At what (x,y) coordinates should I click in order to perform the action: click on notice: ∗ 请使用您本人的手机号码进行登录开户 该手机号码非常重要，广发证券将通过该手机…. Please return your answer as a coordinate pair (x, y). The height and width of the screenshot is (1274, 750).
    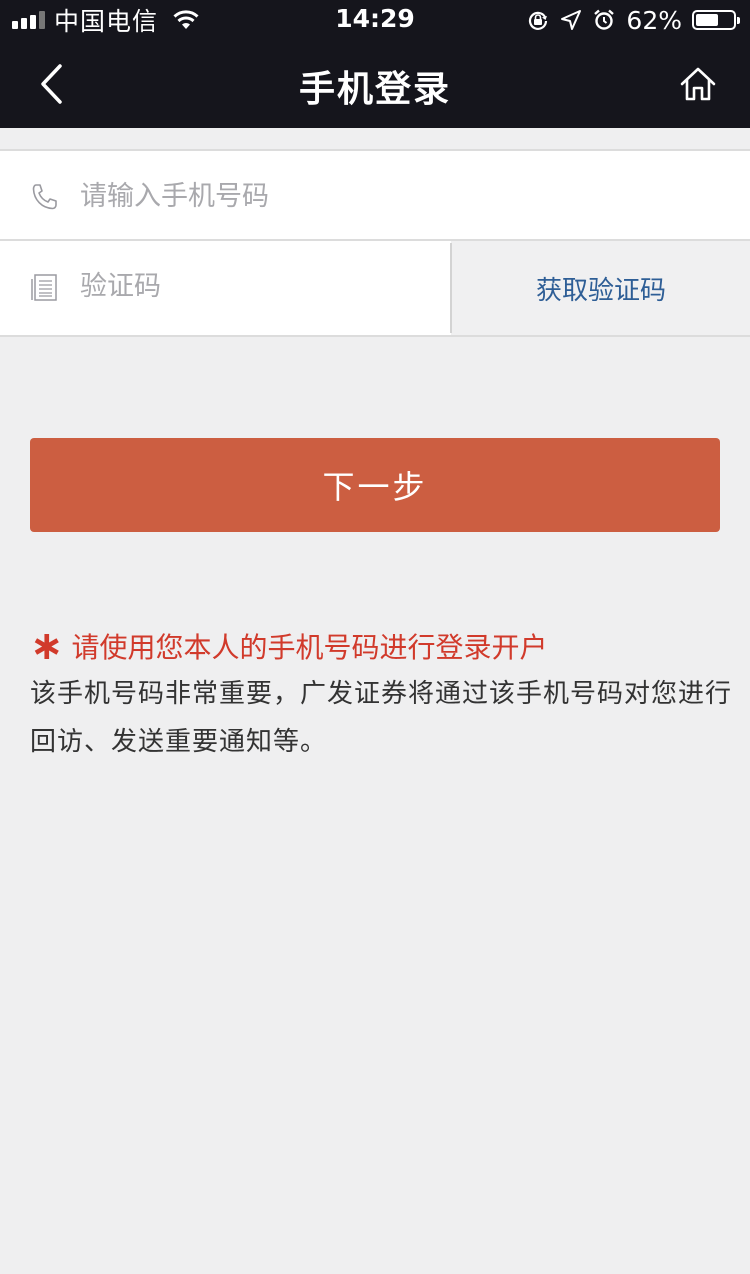
    Looking at the image, I should click on (387, 694).